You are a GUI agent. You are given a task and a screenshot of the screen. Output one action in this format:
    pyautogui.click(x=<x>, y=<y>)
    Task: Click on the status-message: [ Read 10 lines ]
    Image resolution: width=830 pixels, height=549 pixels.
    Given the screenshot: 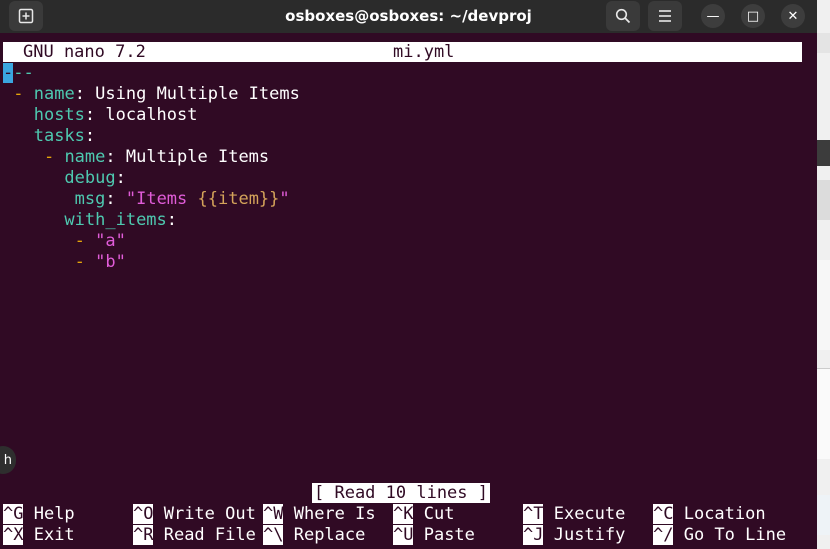 What is the action you would take?
    pyautogui.click(x=401, y=493)
    